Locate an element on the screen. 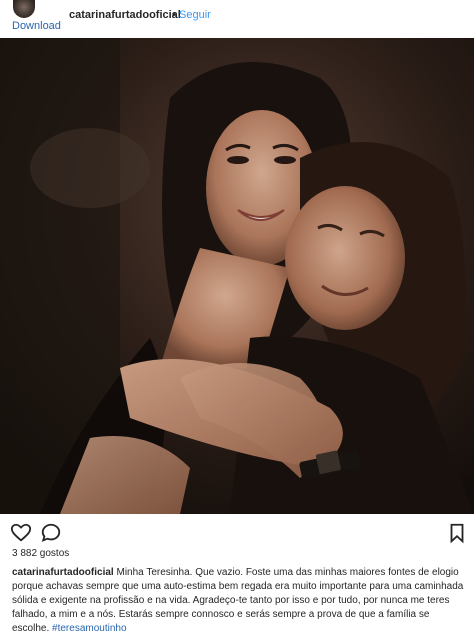  post-actions is located at coordinates (237, 532).